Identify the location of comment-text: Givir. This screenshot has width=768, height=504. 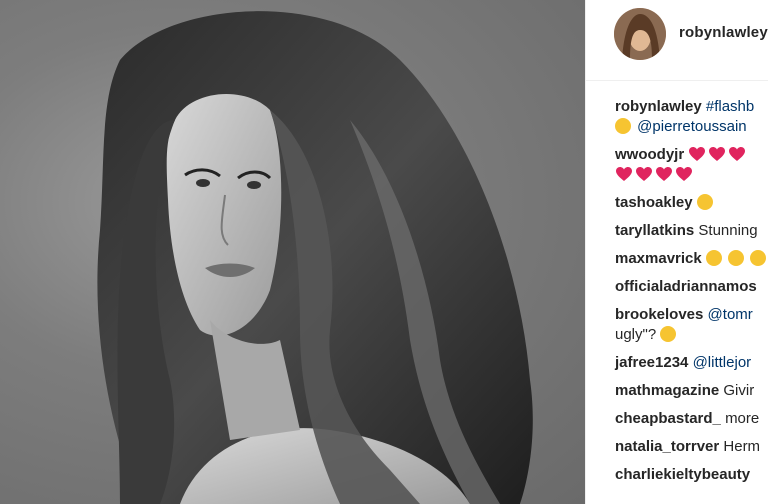
(739, 390).